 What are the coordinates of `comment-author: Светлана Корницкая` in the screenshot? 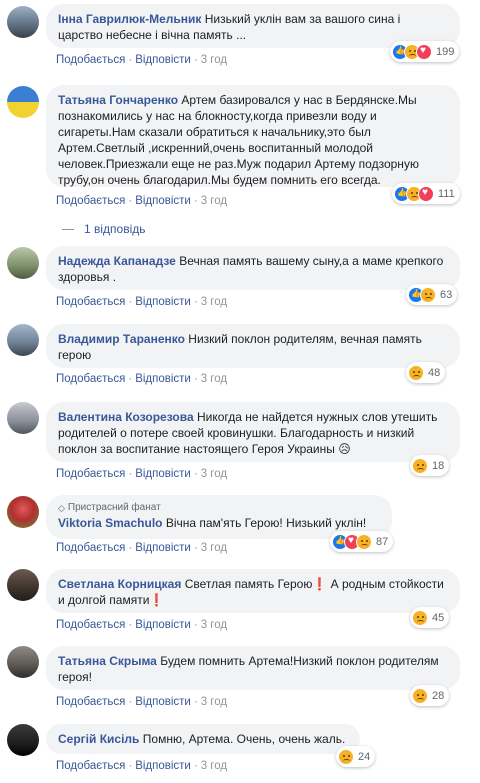 It's located at (119, 584).